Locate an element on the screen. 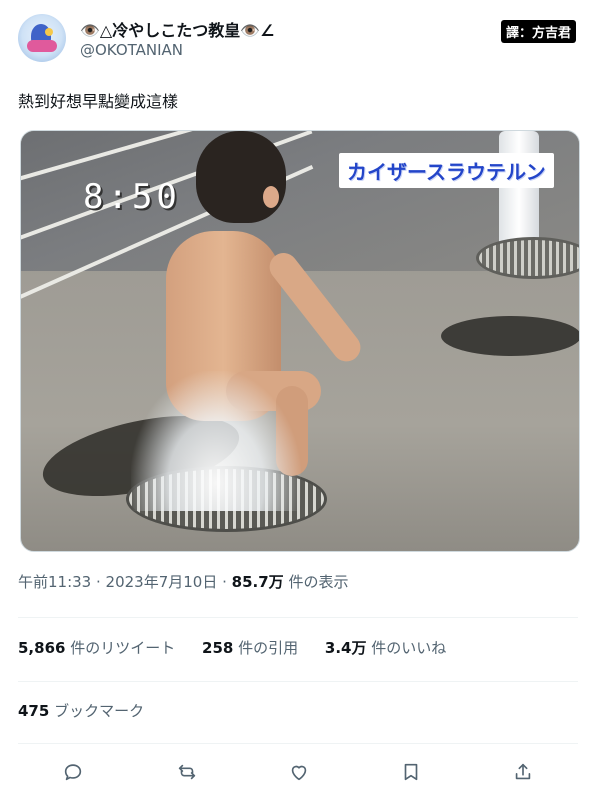 The height and width of the screenshot is (801, 598). likes-stat: 3.4万 件のいいね is located at coordinates (385, 648).